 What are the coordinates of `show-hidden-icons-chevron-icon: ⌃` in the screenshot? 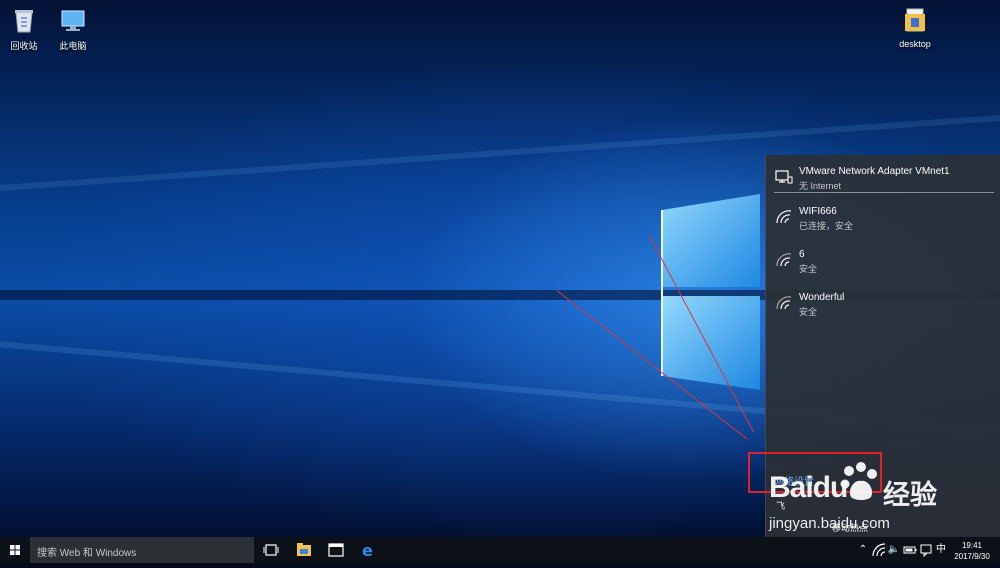 It's located at (863, 550).